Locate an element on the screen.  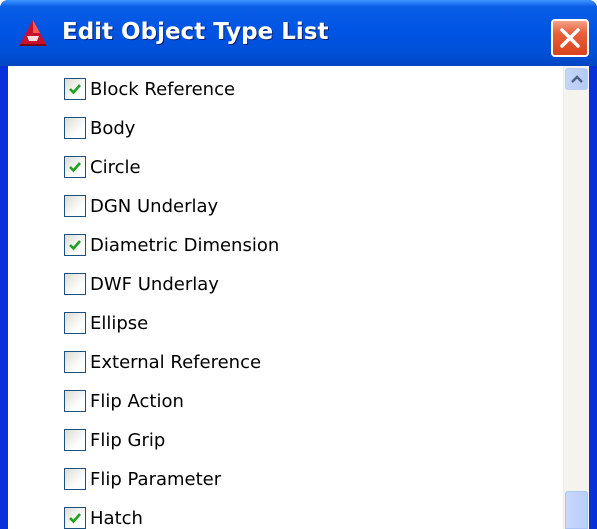
autocad-logo-icon is located at coordinates (33, 33).